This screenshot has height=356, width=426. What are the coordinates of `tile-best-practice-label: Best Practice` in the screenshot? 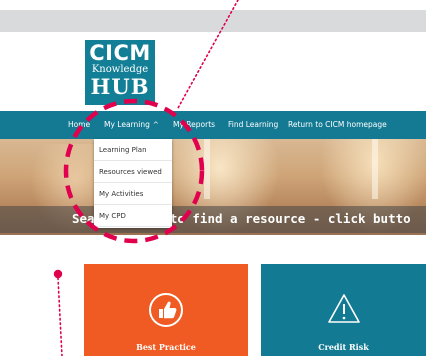 It's located at (166, 347).